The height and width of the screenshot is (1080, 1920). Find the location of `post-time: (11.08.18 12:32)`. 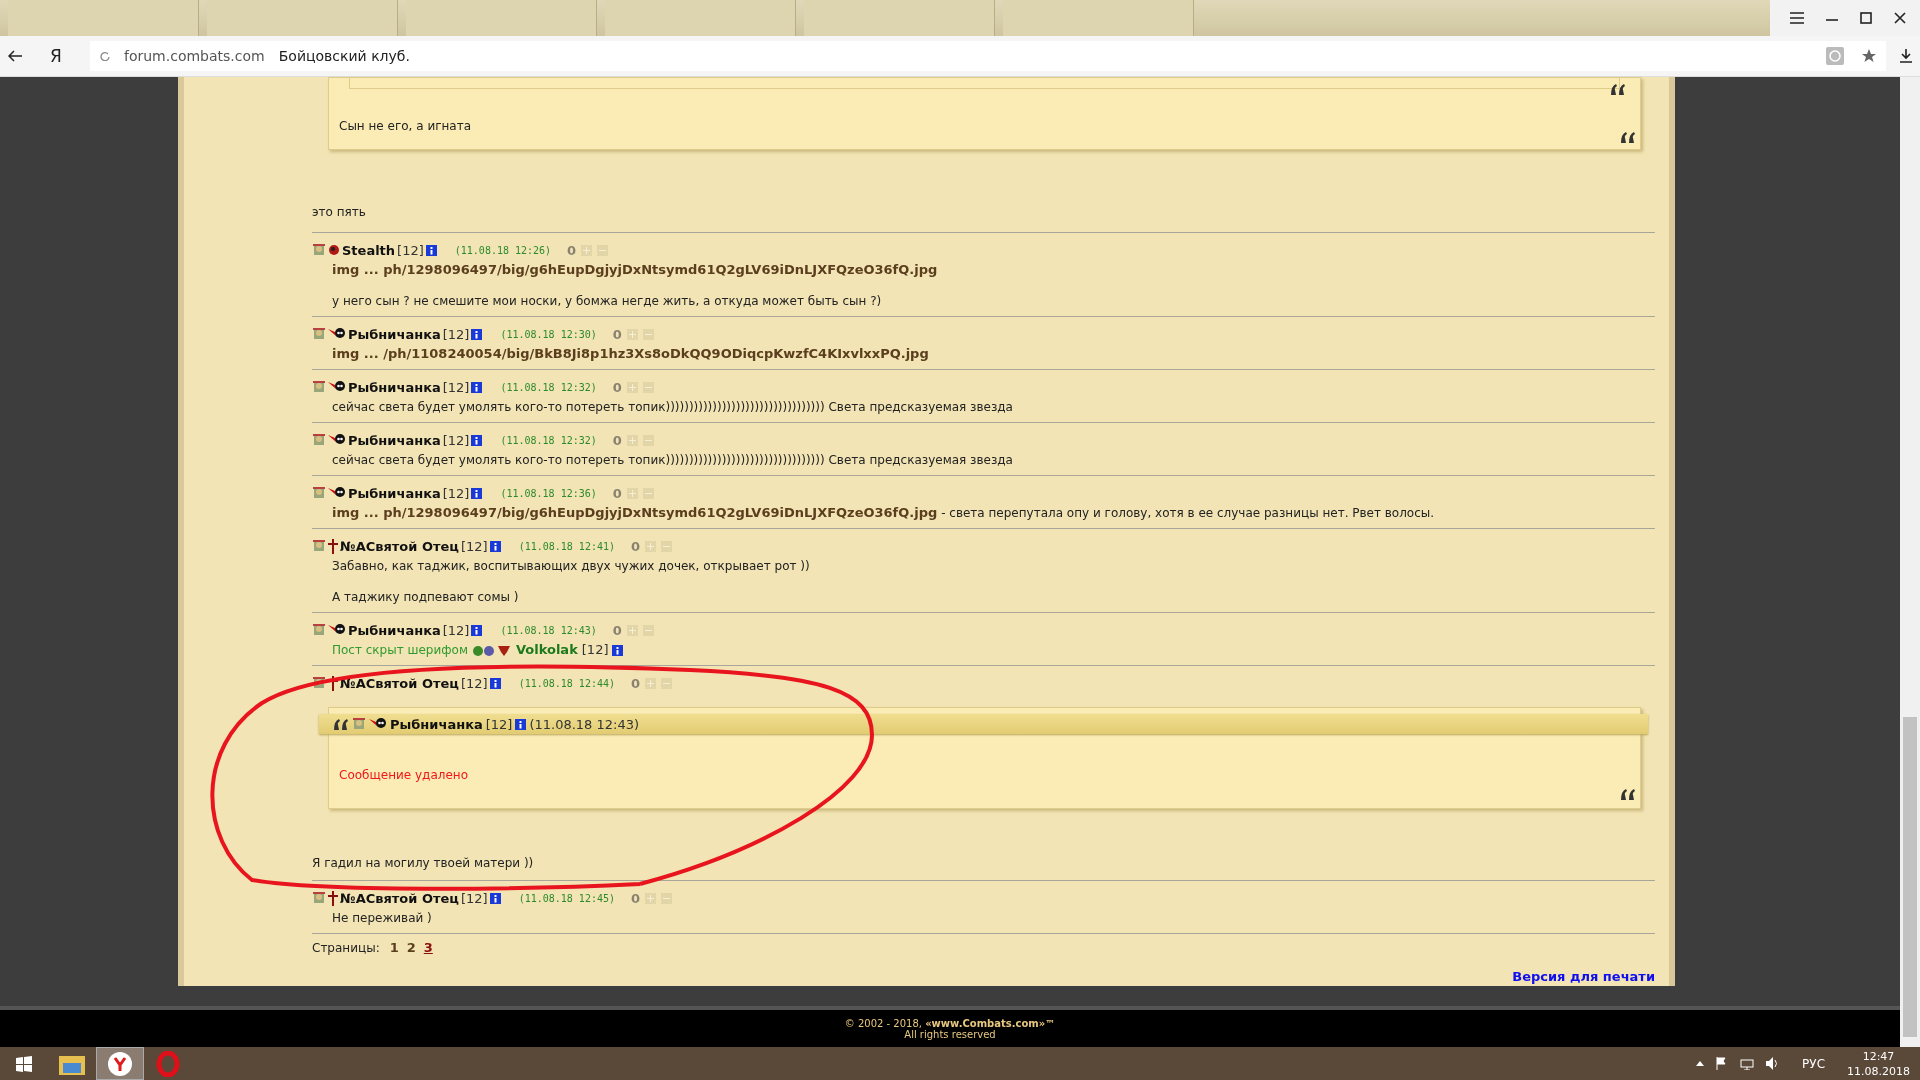

post-time: (11.08.18 12:32) is located at coordinates (548, 440).